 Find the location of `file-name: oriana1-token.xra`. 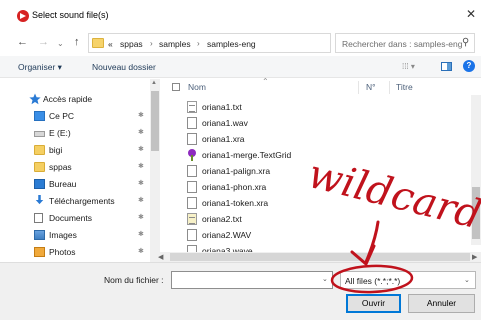

file-name: oriana1-token.xra is located at coordinates (235, 203).